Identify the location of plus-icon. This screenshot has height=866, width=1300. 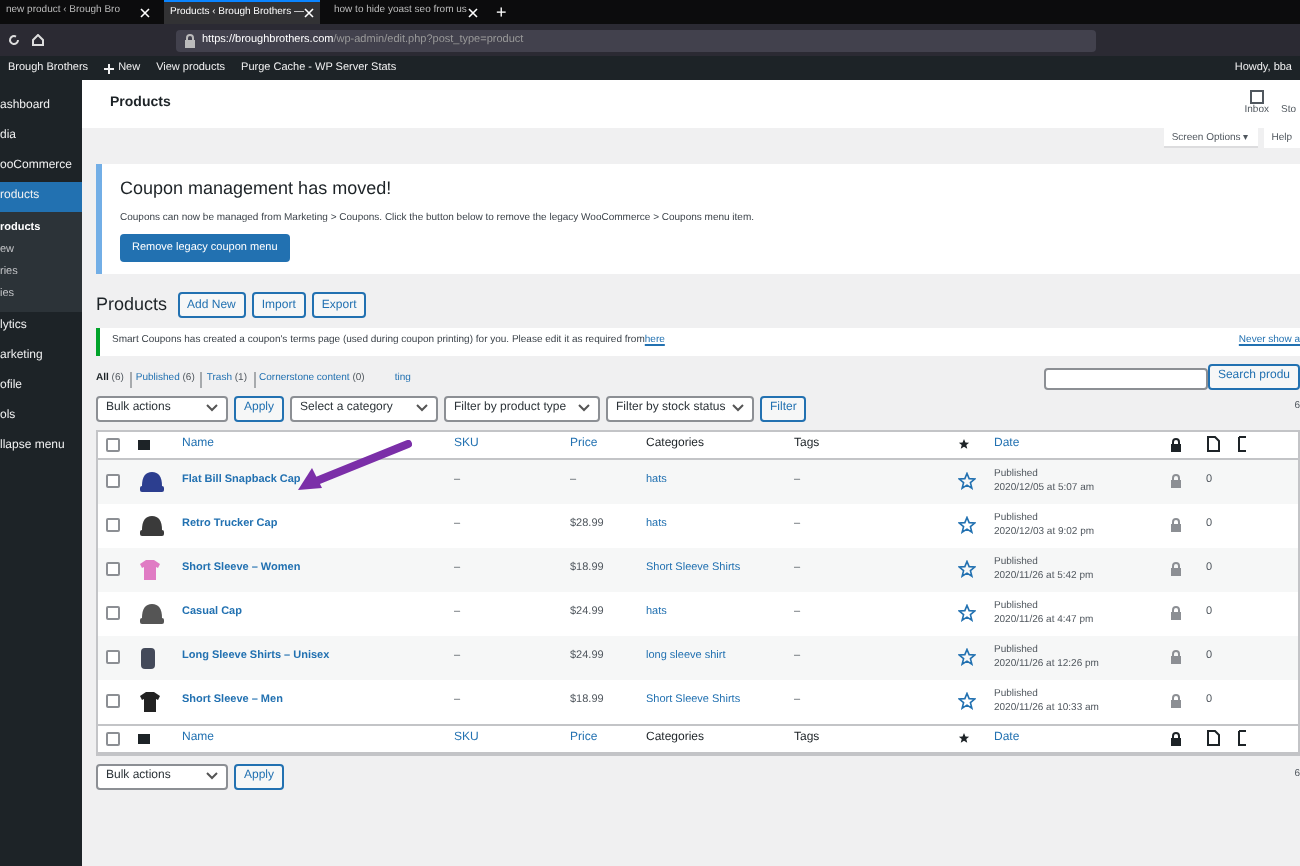
(109, 68).